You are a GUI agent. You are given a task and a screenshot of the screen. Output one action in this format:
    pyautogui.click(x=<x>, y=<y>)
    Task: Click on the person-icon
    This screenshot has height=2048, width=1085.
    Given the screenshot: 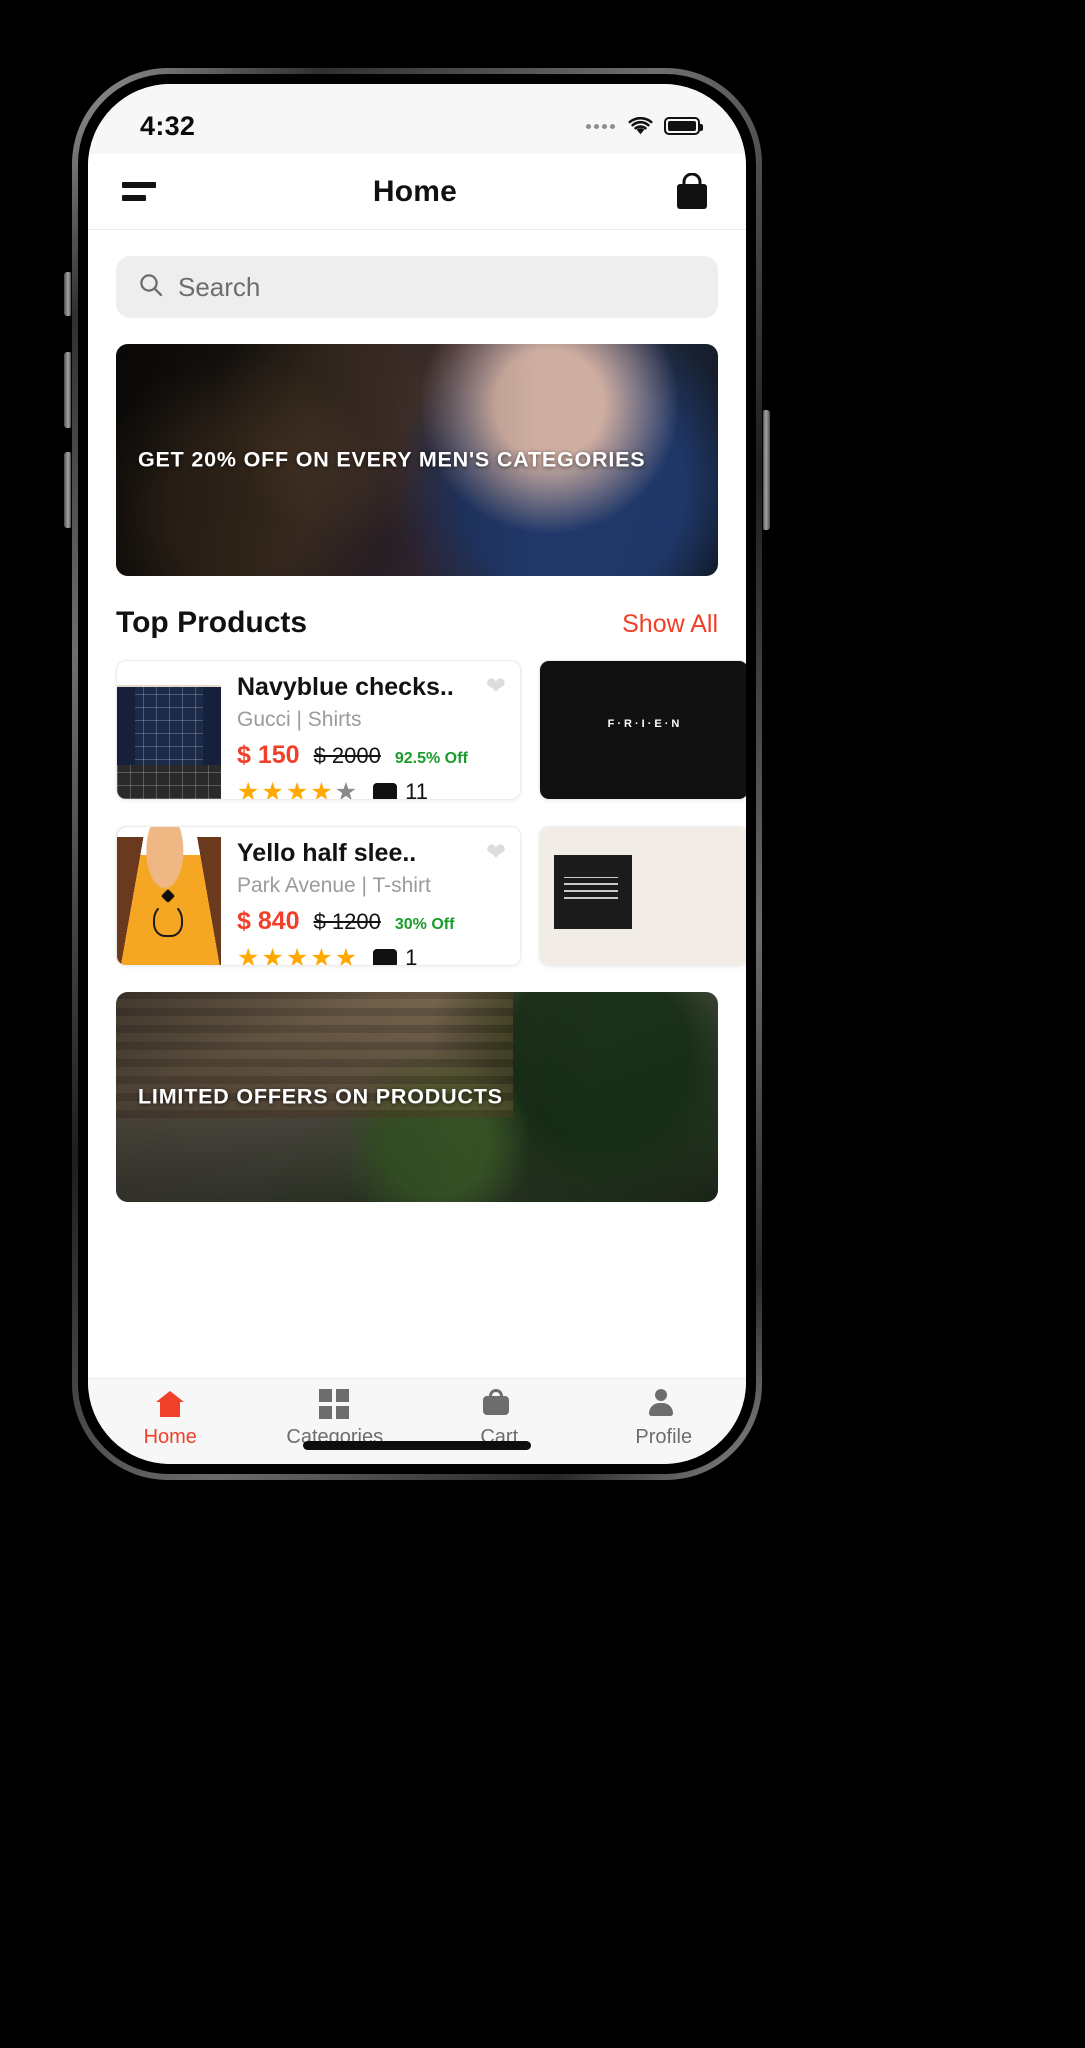 What is the action you would take?
    pyautogui.click(x=664, y=1404)
    